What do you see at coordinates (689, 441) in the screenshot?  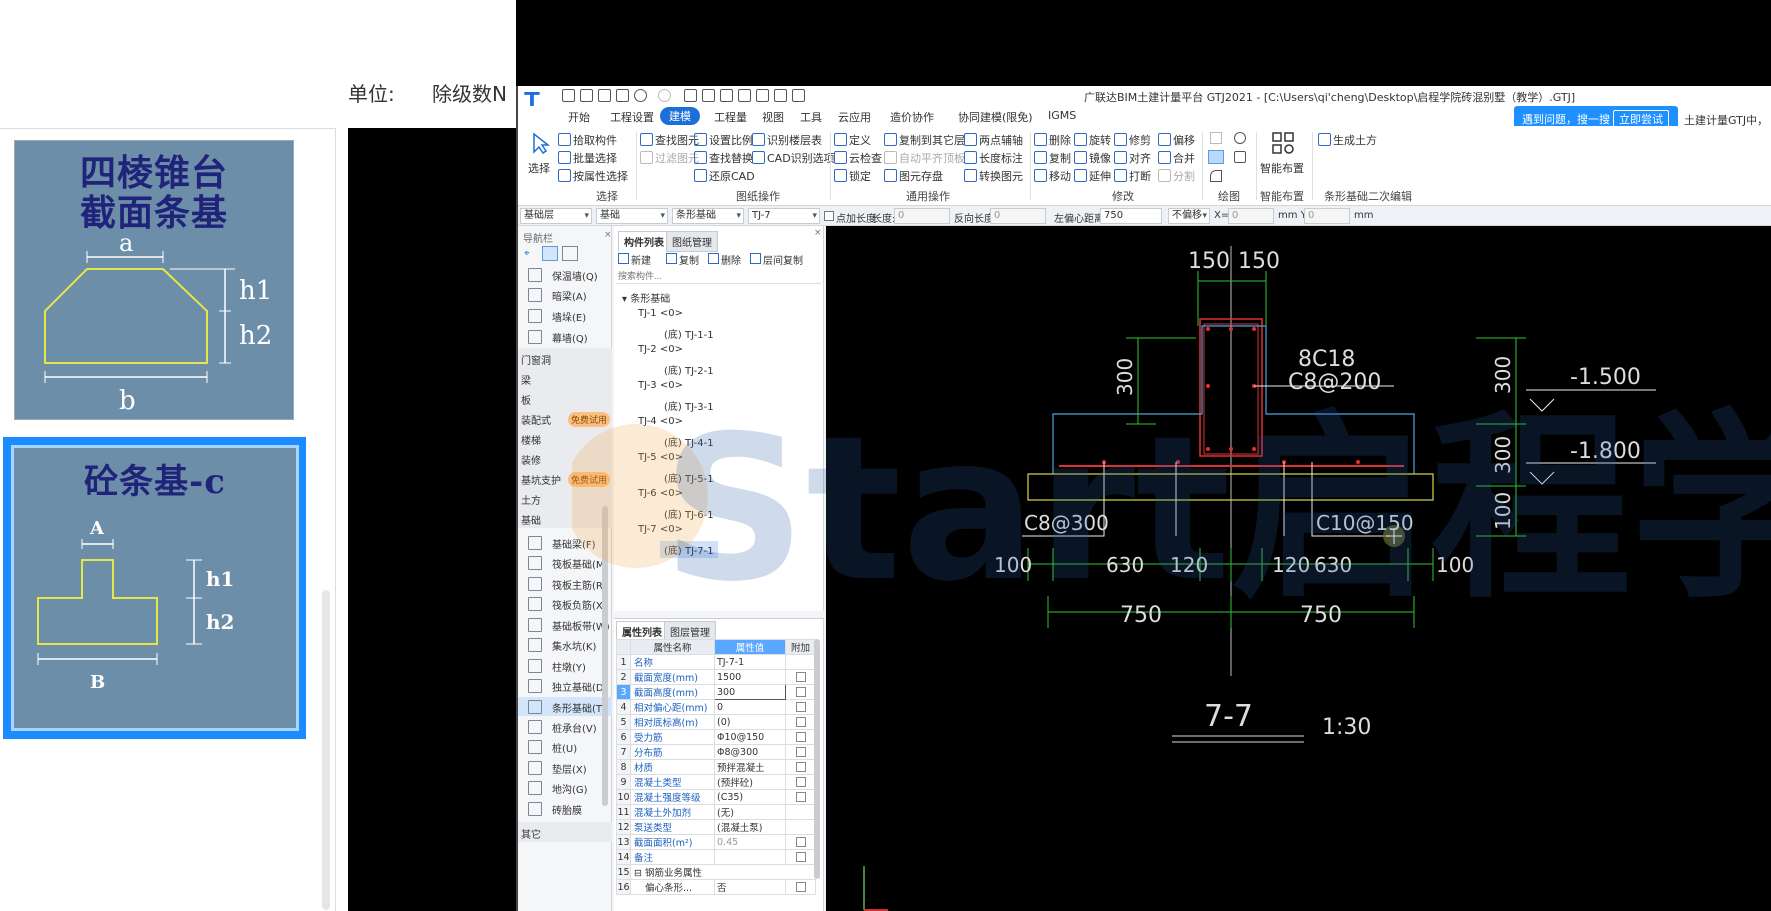 I see `tree-leaf-tj4-1: (底) TJ-4-1` at bounding box center [689, 441].